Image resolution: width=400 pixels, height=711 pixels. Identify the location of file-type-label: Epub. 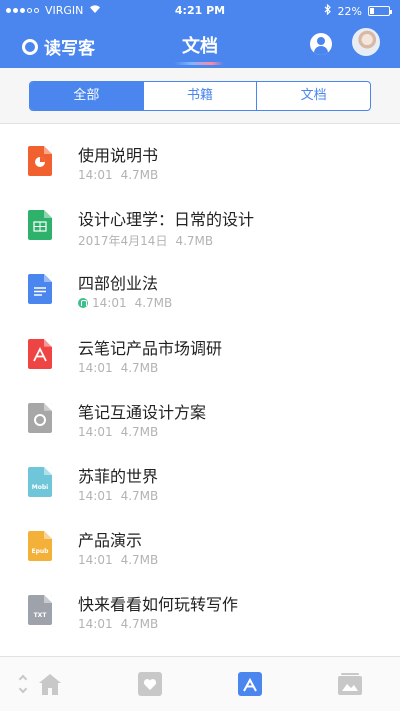
(40, 552).